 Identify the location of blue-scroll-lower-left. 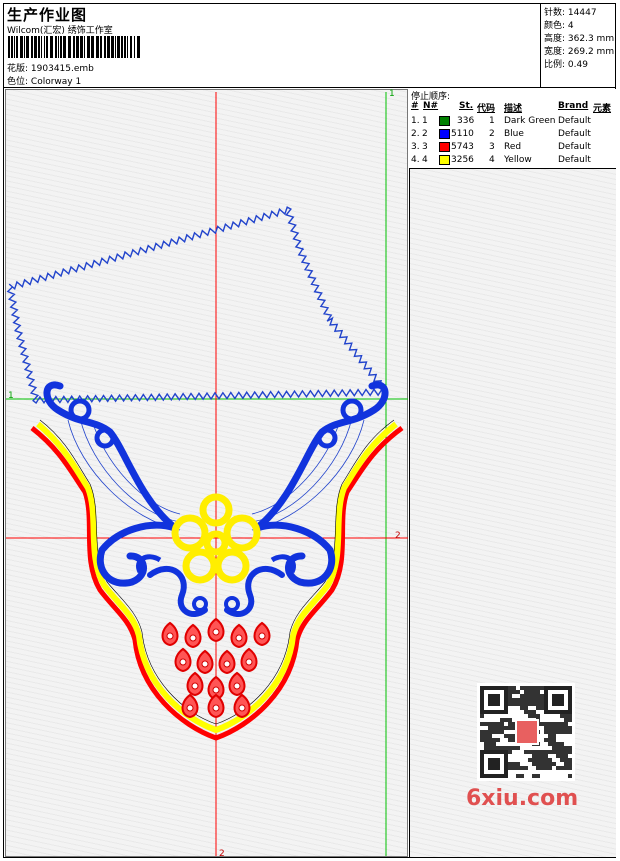
(137, 554).